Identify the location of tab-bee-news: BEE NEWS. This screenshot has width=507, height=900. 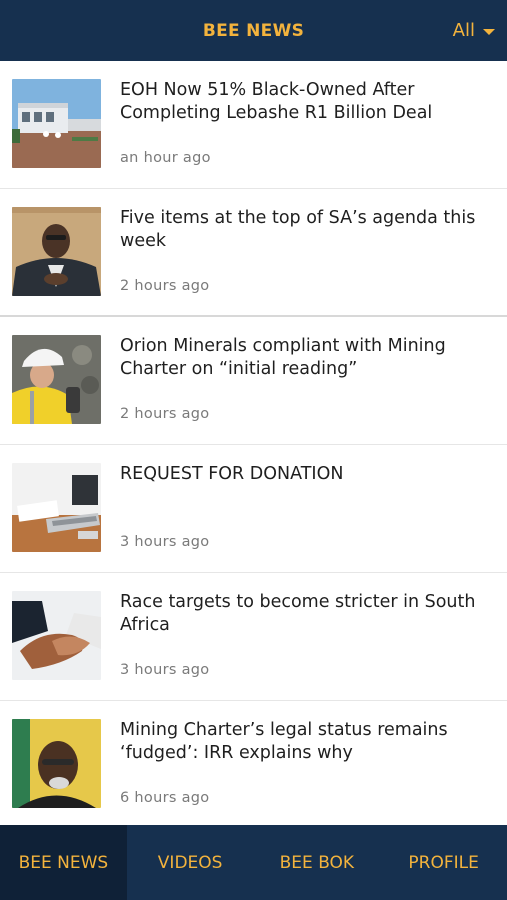
(63, 862).